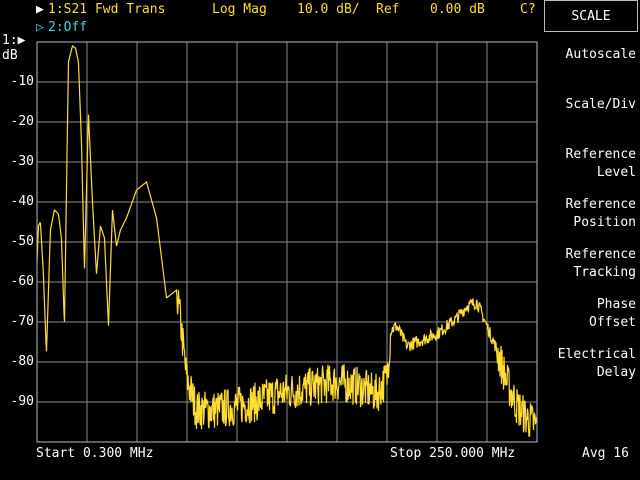  Describe the element at coordinates (528, 9) in the screenshot. I see `cal-status: C?` at that location.